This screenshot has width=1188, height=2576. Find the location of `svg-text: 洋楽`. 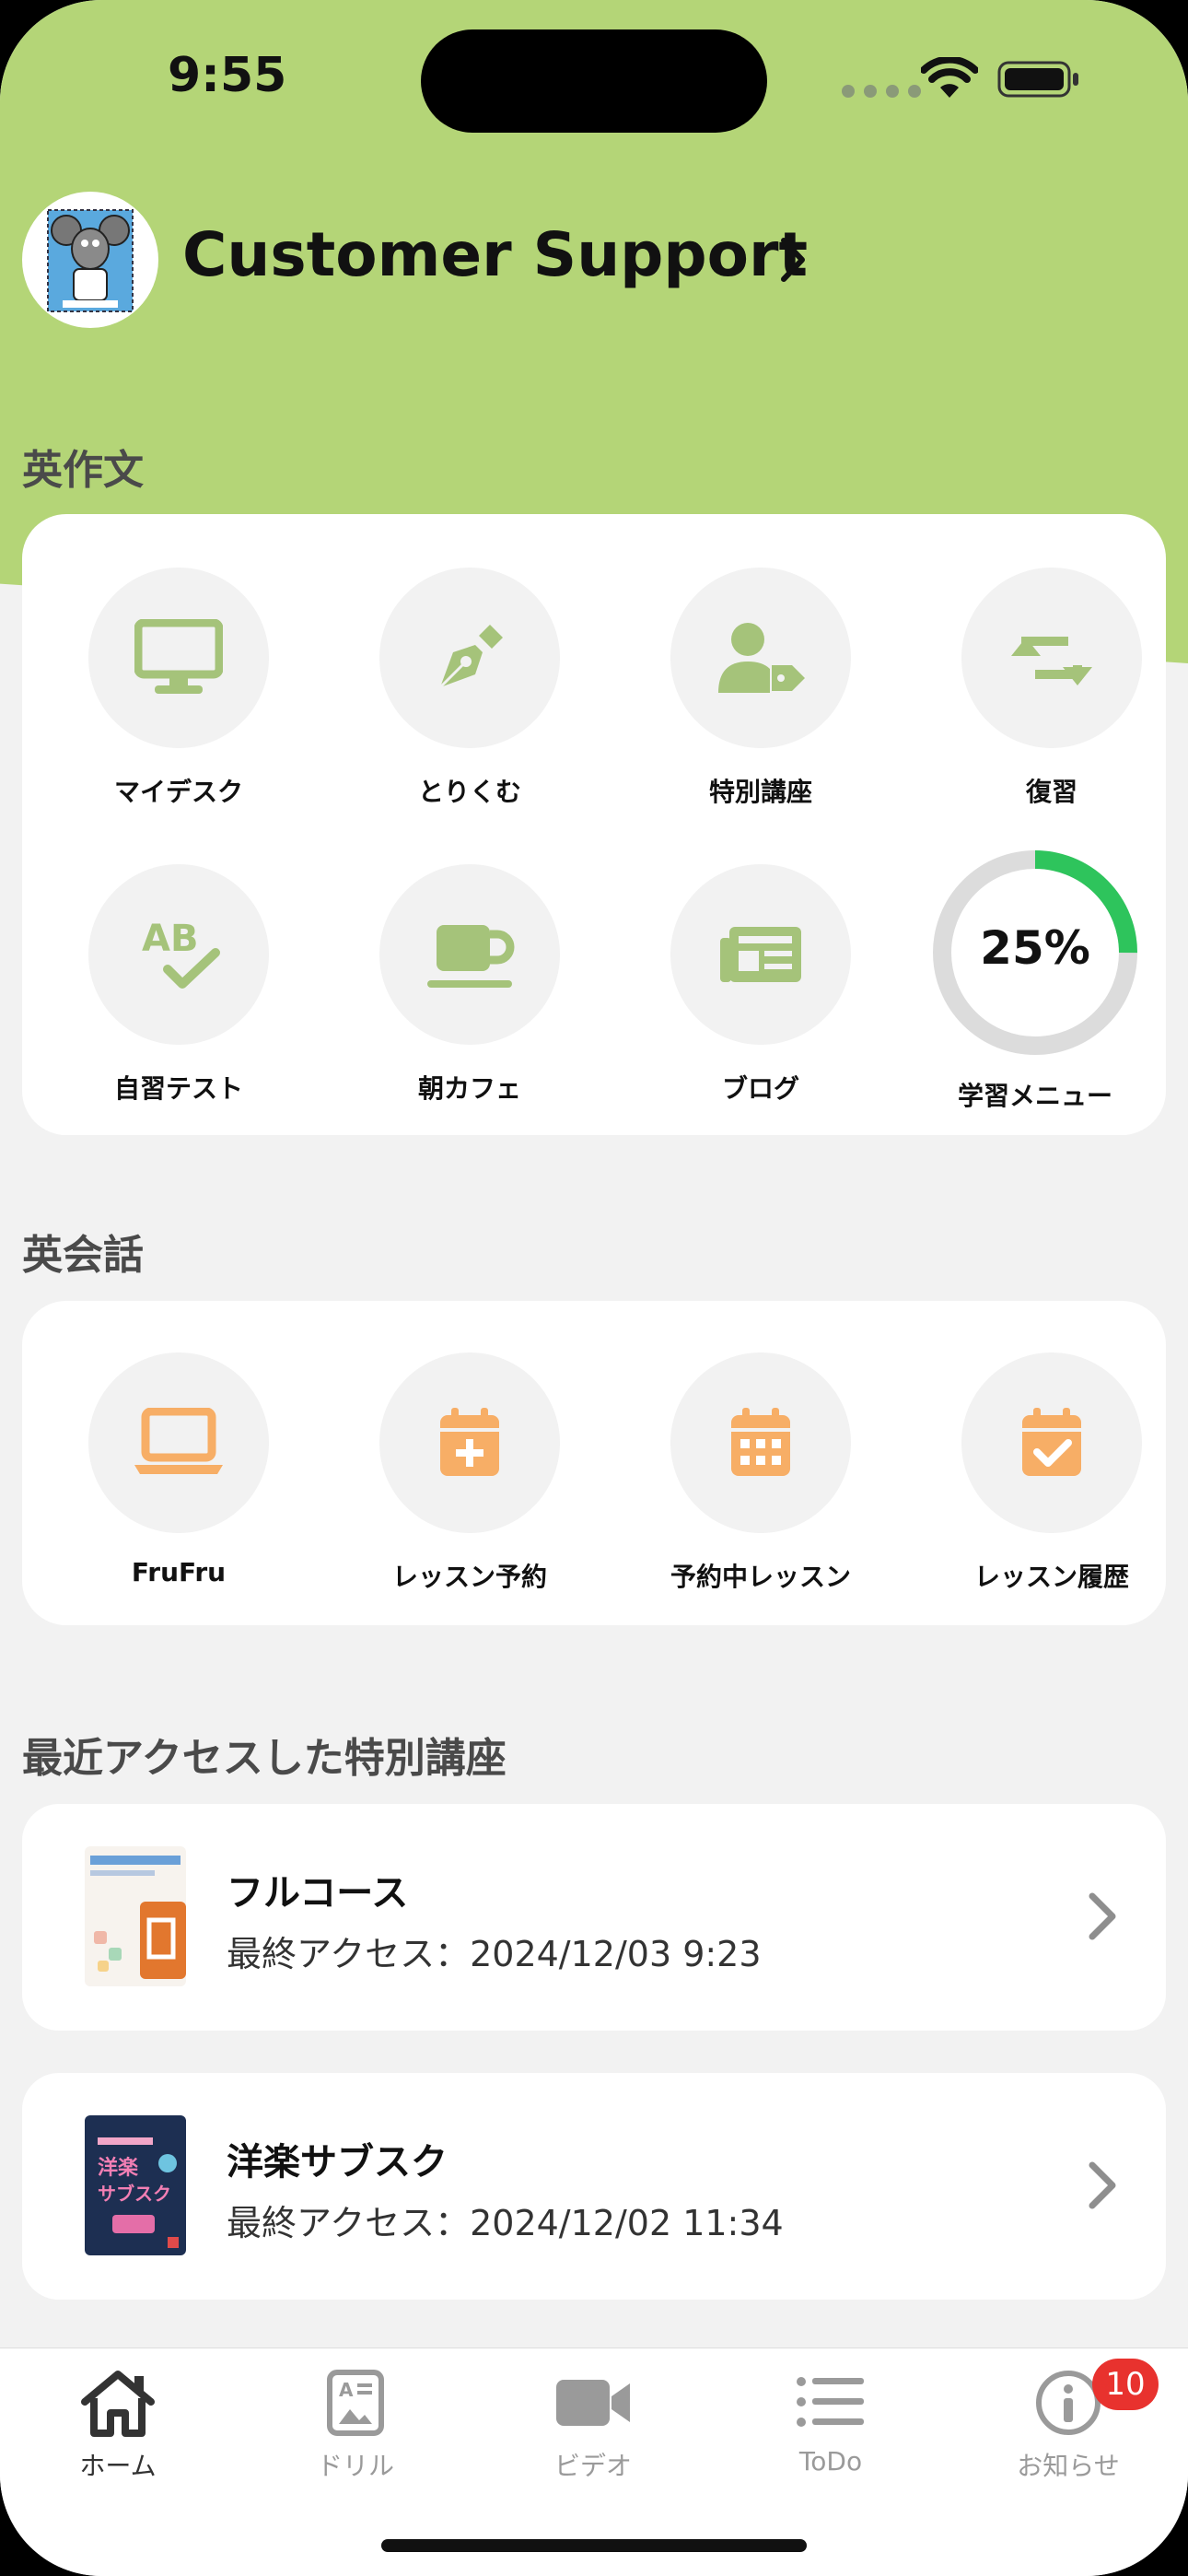

svg-text: 洋楽 is located at coordinates (119, 2168).